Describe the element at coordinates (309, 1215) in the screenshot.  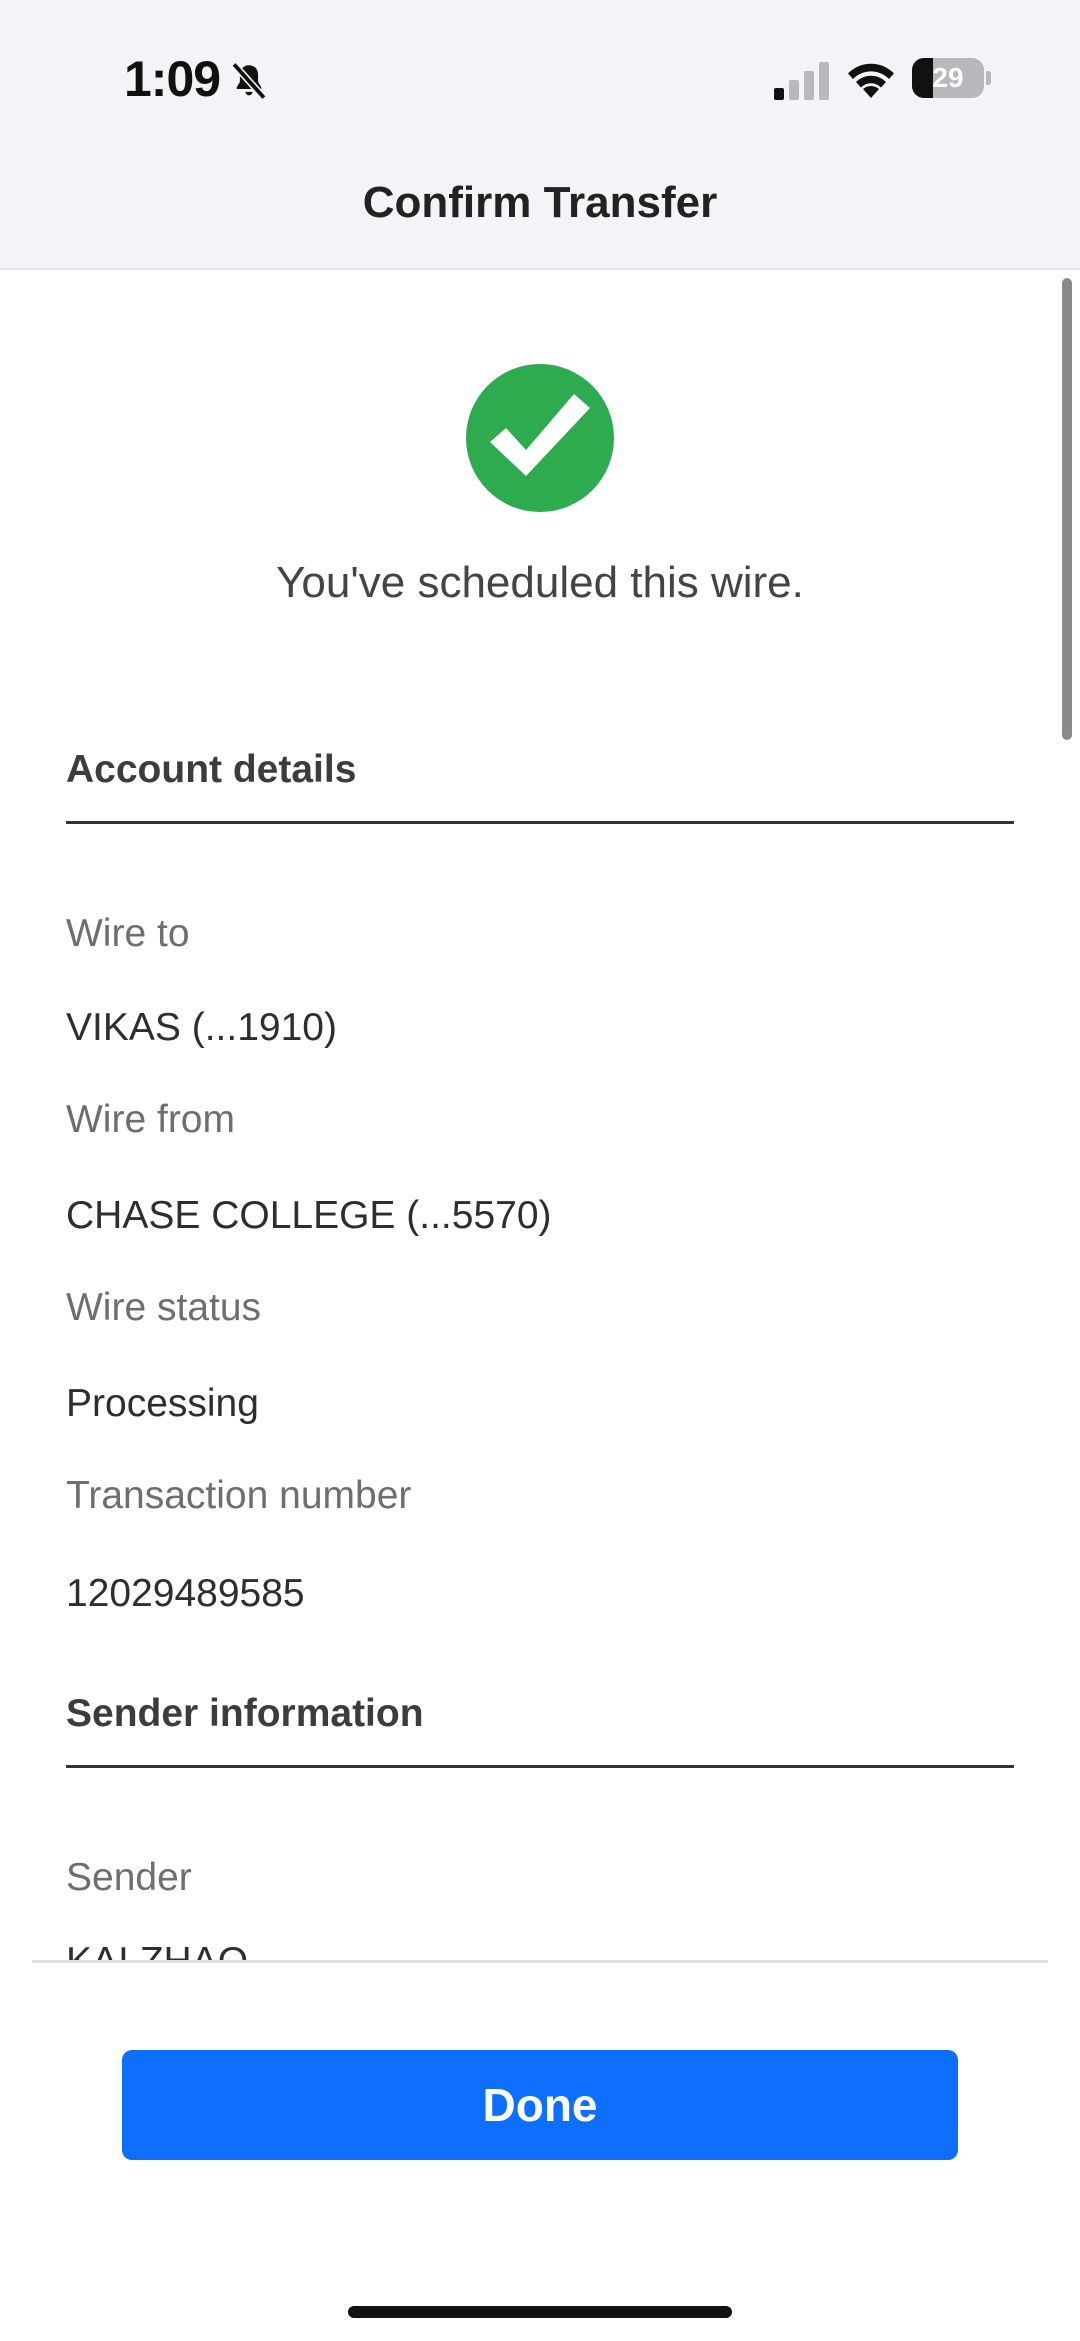
I see `wire-from-value: CHASE COLLEGE (...5570)` at that location.